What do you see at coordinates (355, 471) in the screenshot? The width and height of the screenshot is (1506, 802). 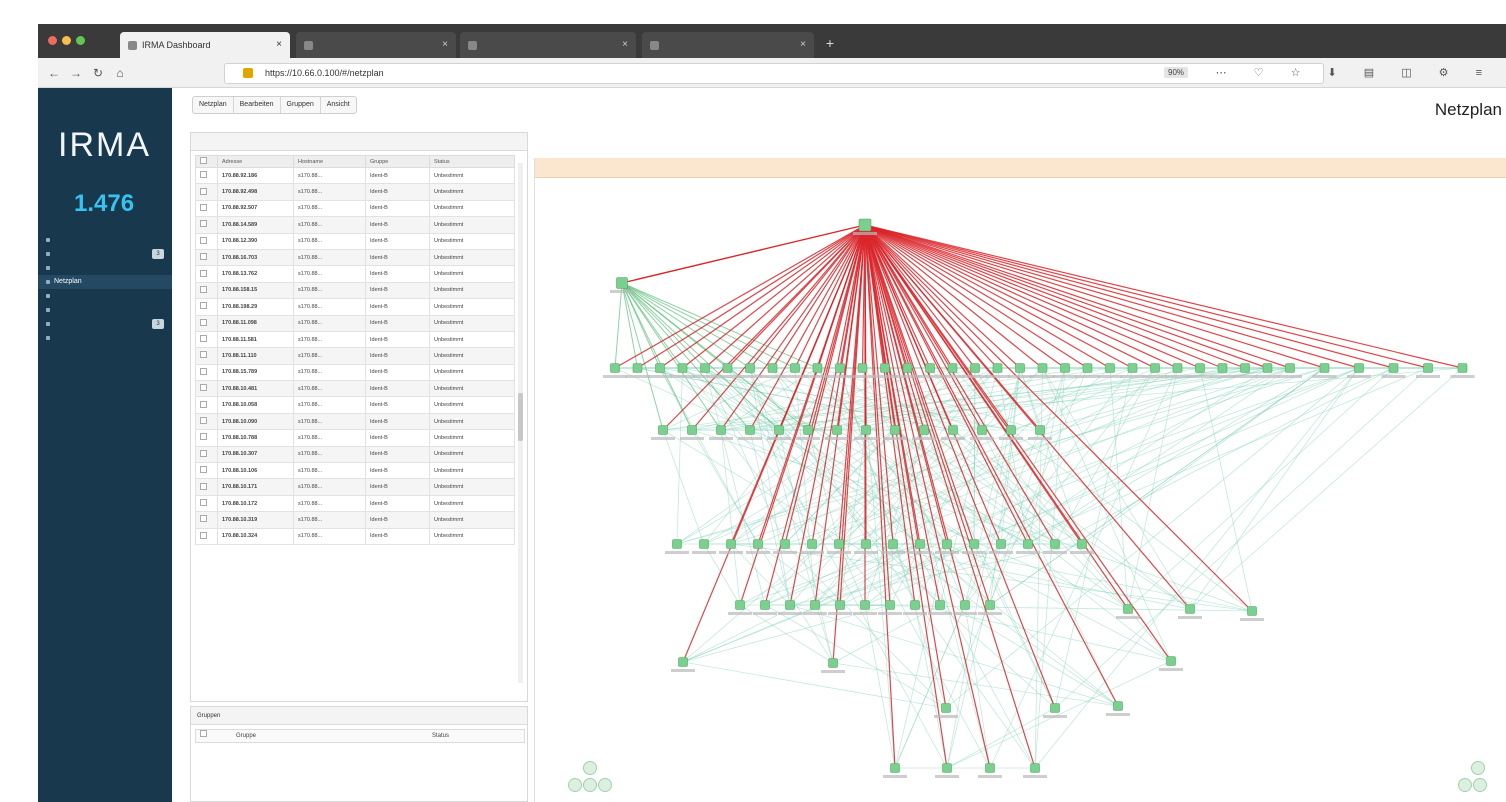 I see `table-row: 170.88.10.106 s170.88... Ident-B Unbestimmt` at bounding box center [355, 471].